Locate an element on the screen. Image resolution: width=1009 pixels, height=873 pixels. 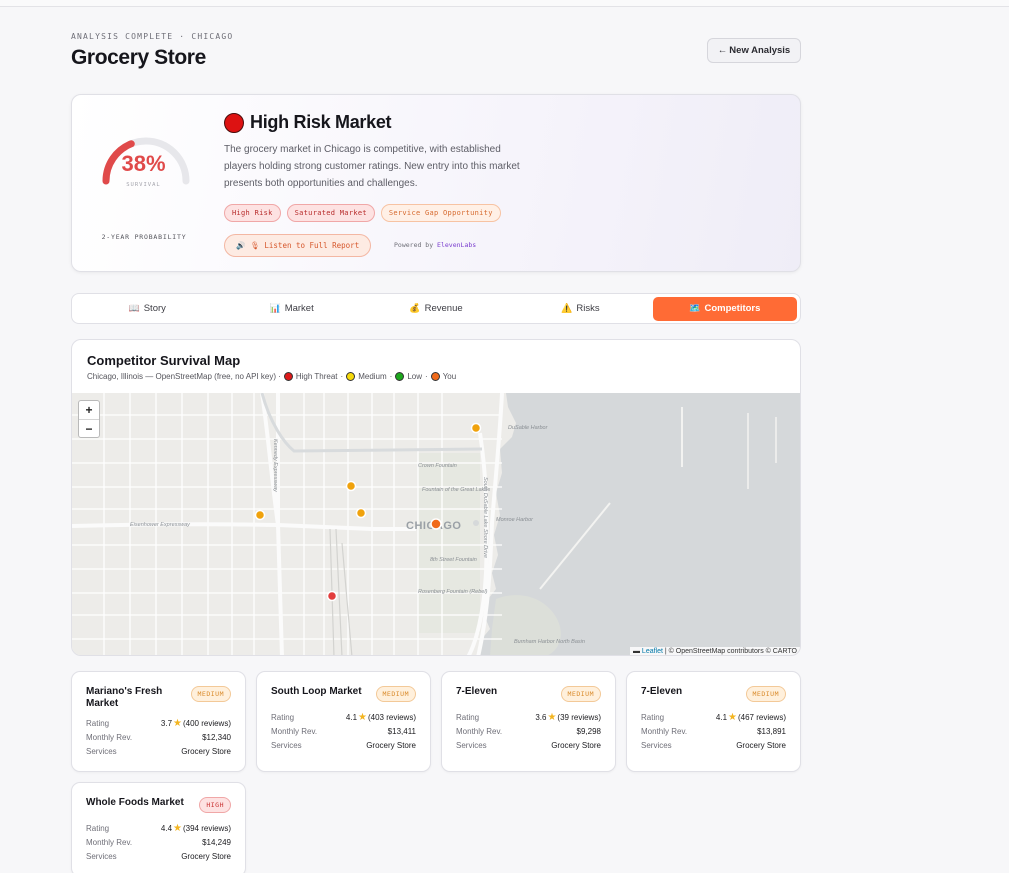
rating-value: 3.6 is located at coordinates (541, 717).